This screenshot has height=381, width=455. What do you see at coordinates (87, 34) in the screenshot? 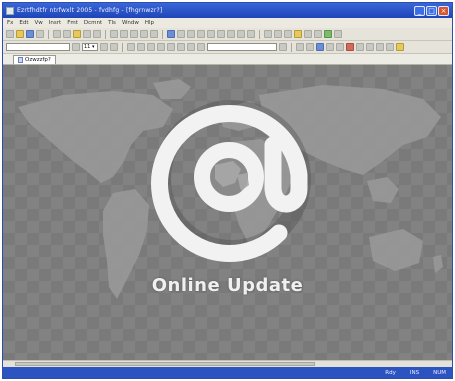
I see `undo-icon` at bounding box center [87, 34].